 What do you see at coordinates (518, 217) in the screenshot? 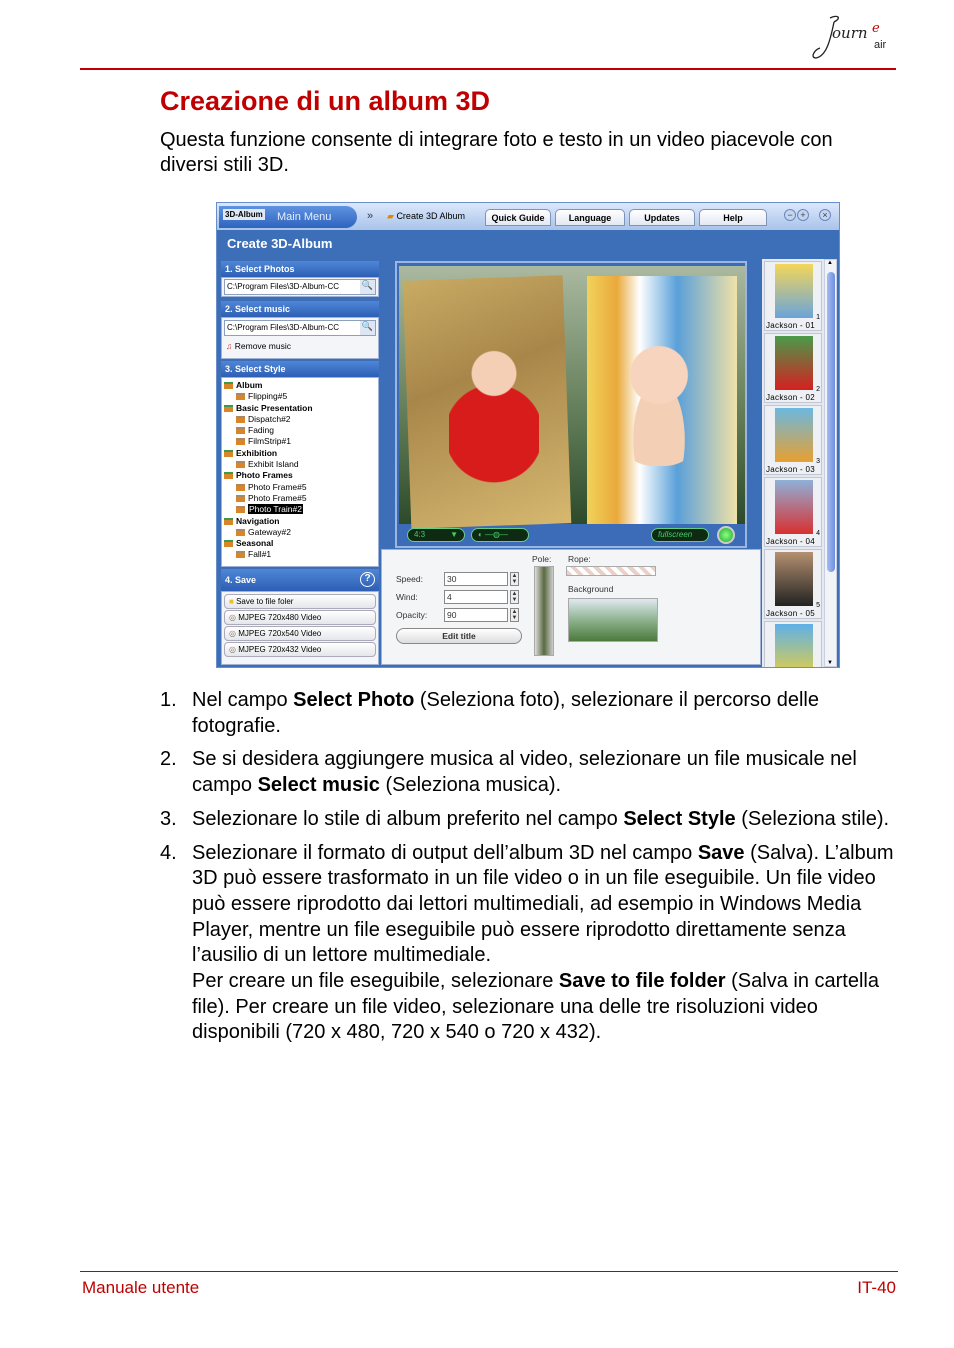
I see `tab-quick-guide: Quick Guide` at bounding box center [518, 217].